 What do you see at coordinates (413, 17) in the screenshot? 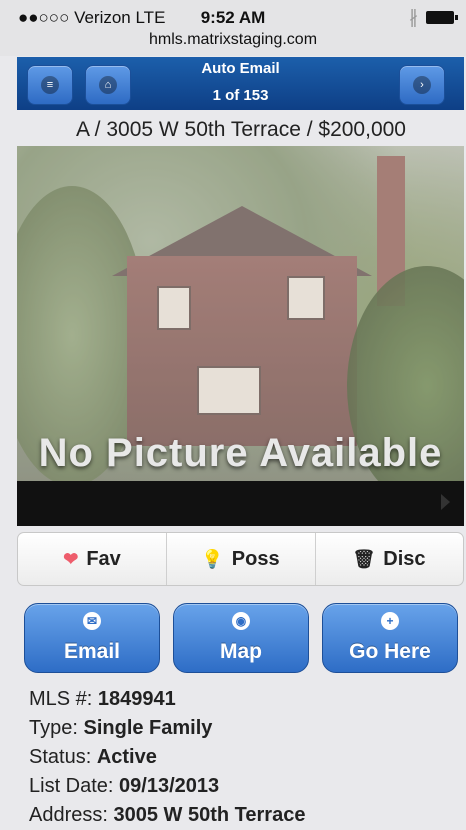
I see `bluetooth-icon: ∦` at bounding box center [413, 17].